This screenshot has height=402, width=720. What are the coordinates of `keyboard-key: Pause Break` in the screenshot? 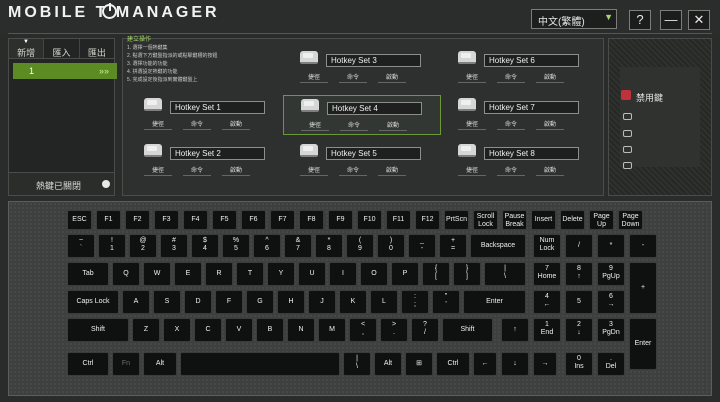 It's located at (514, 220).